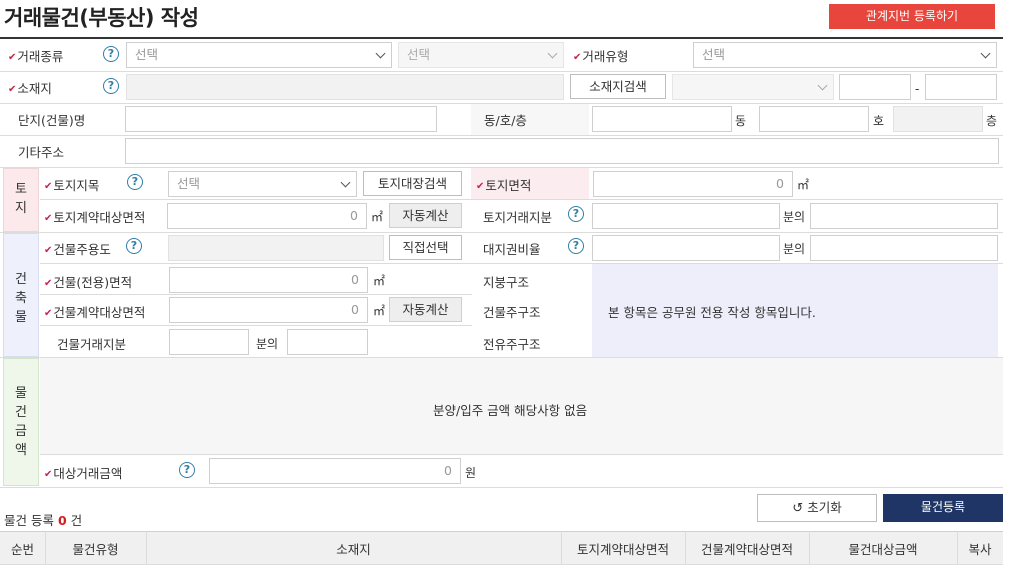  What do you see at coordinates (618, 86) in the screenshot?
I see `location-search-button: 소재지검색` at bounding box center [618, 86].